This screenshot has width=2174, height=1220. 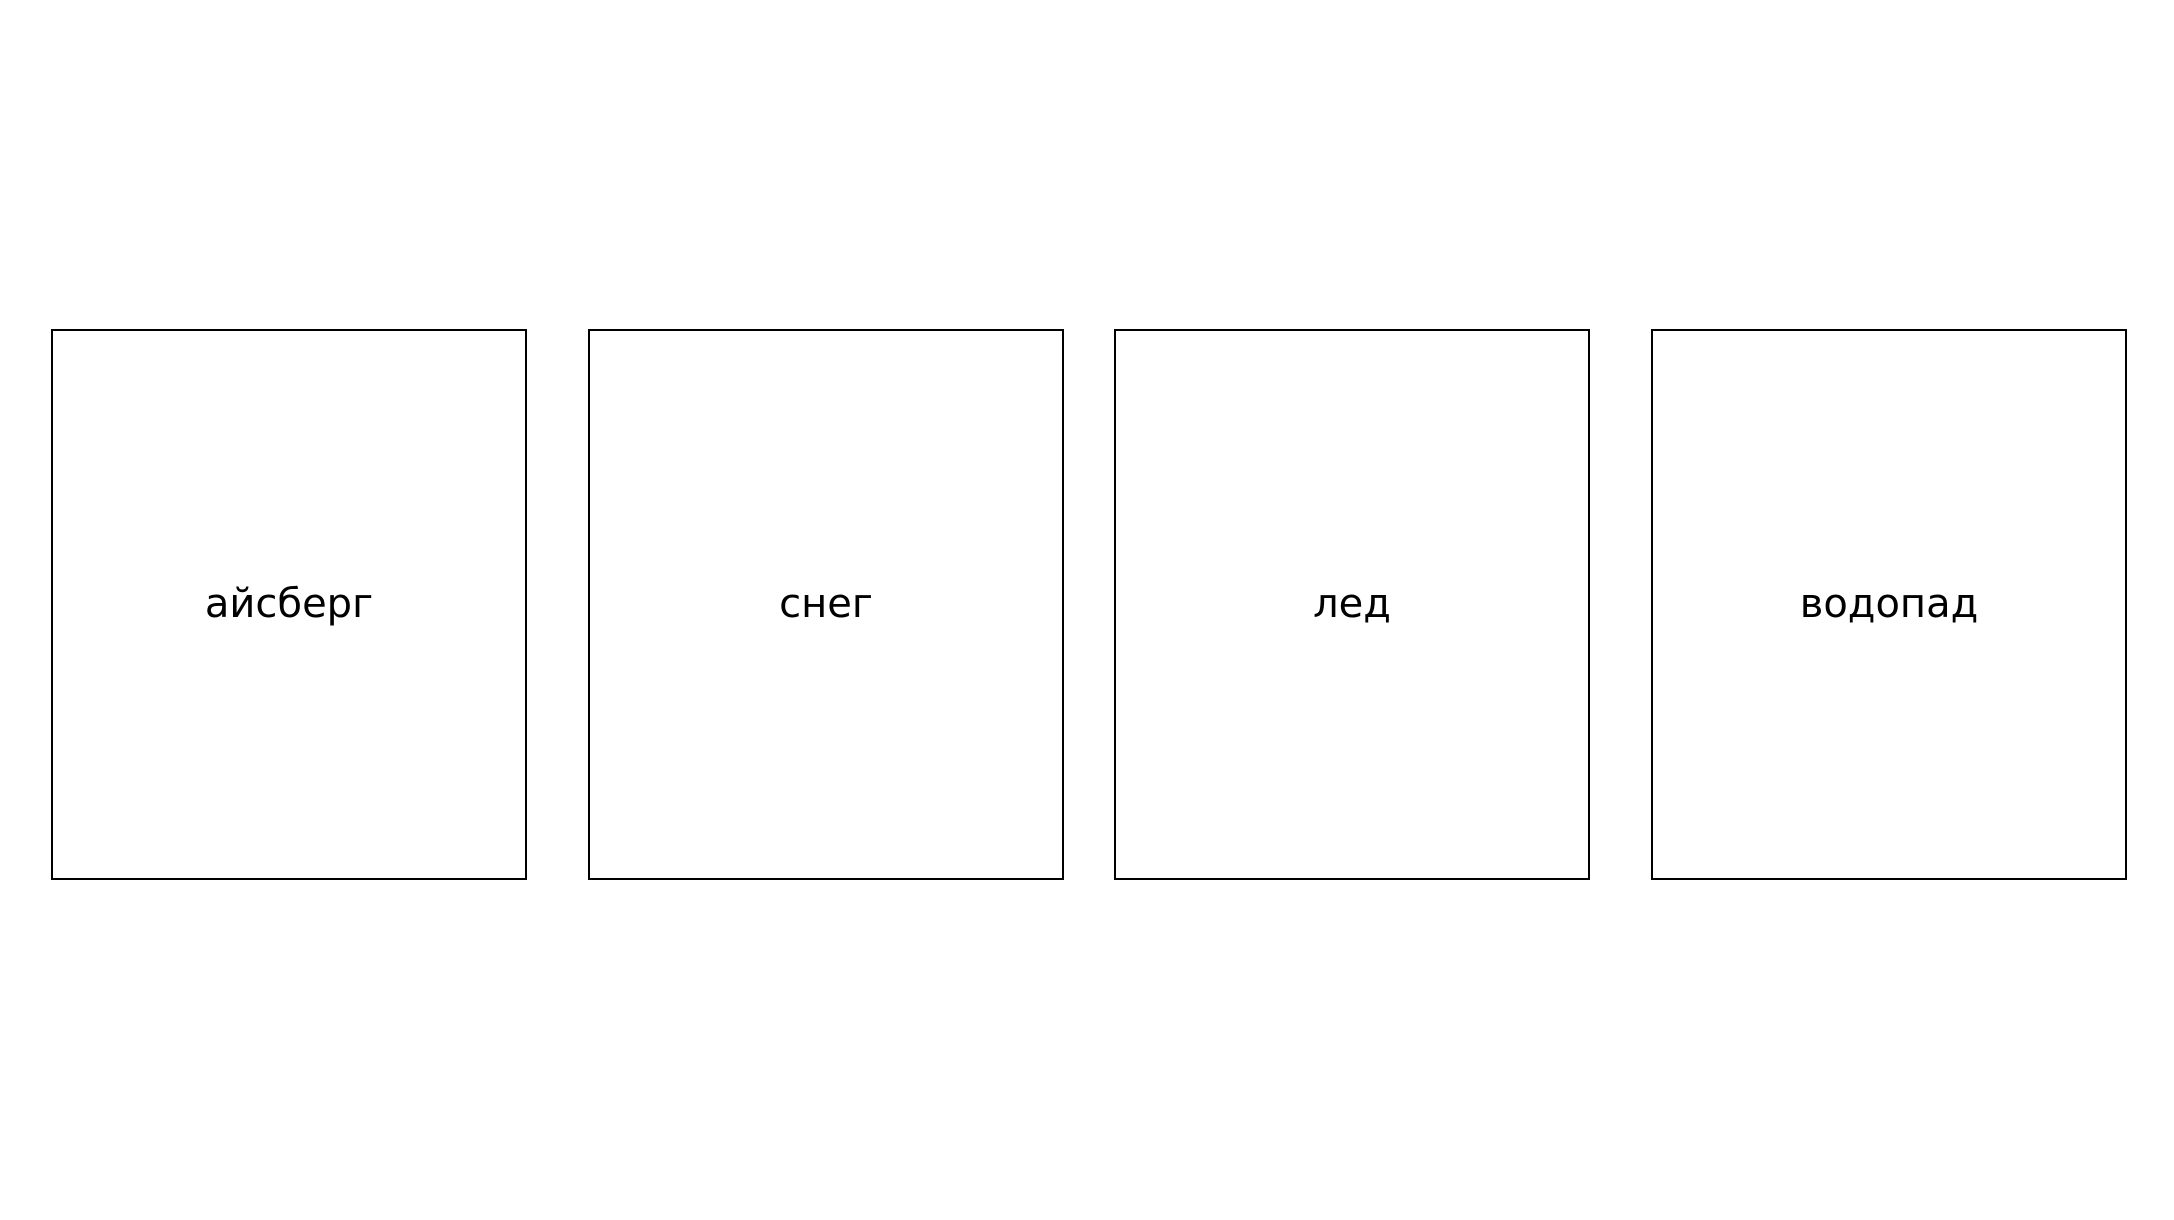 I want to click on word-card-label: лед, so click(x=1352, y=603).